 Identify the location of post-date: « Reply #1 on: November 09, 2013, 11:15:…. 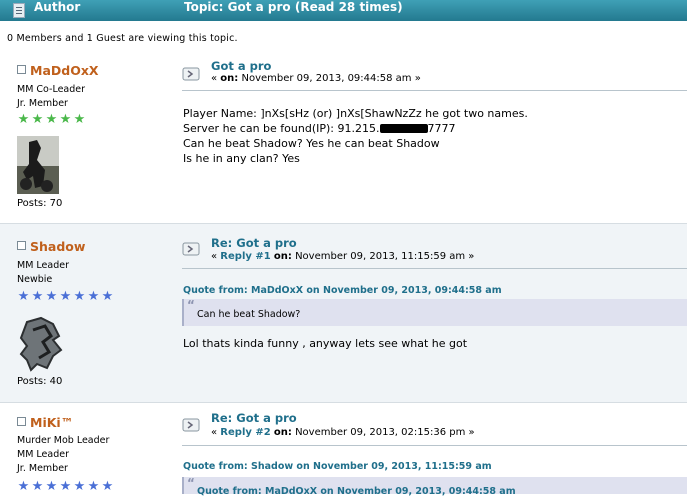
(342, 256).